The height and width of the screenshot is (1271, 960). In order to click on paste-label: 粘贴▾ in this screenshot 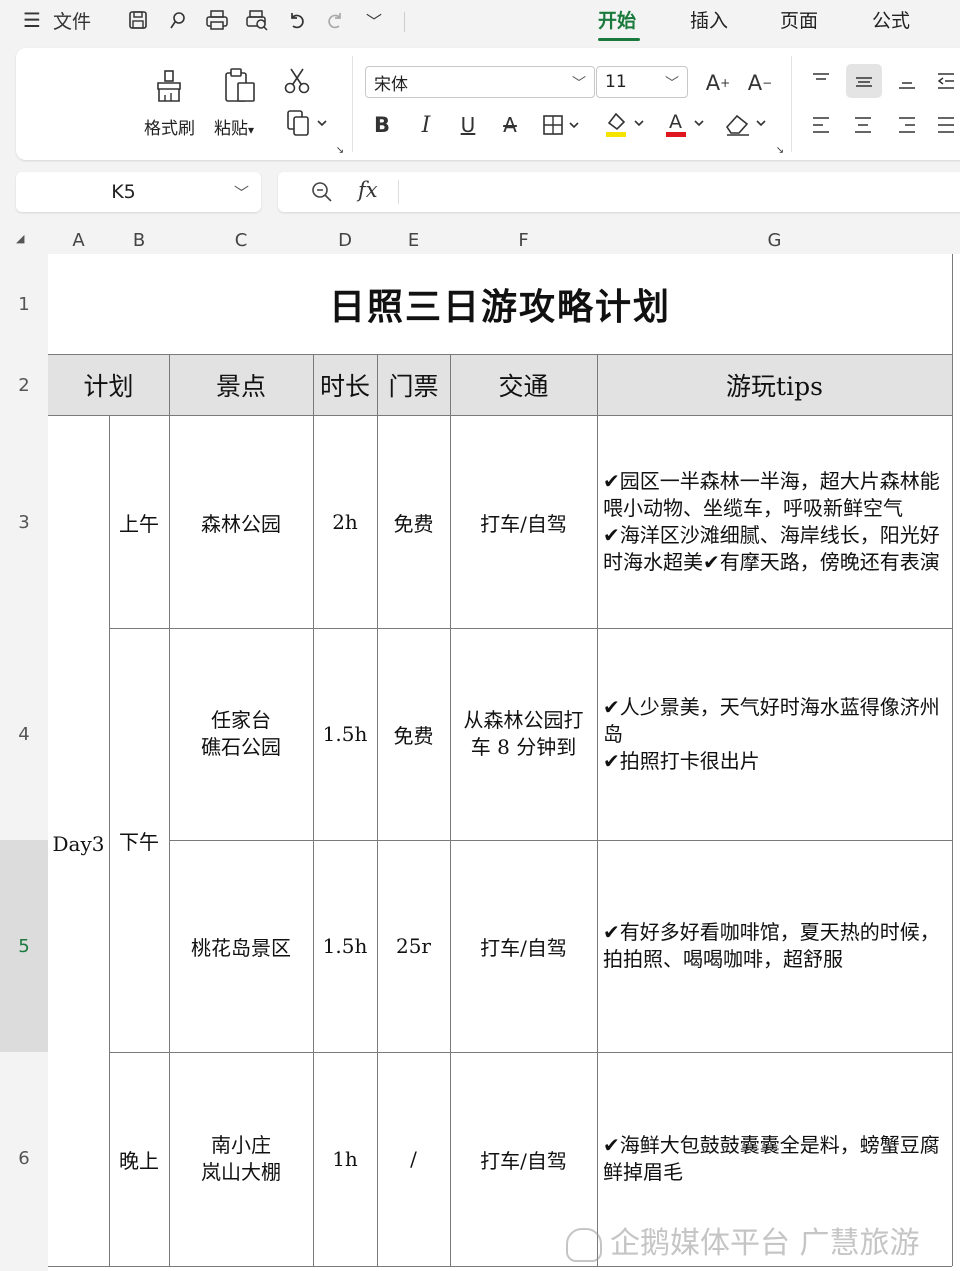, I will do `click(234, 126)`.